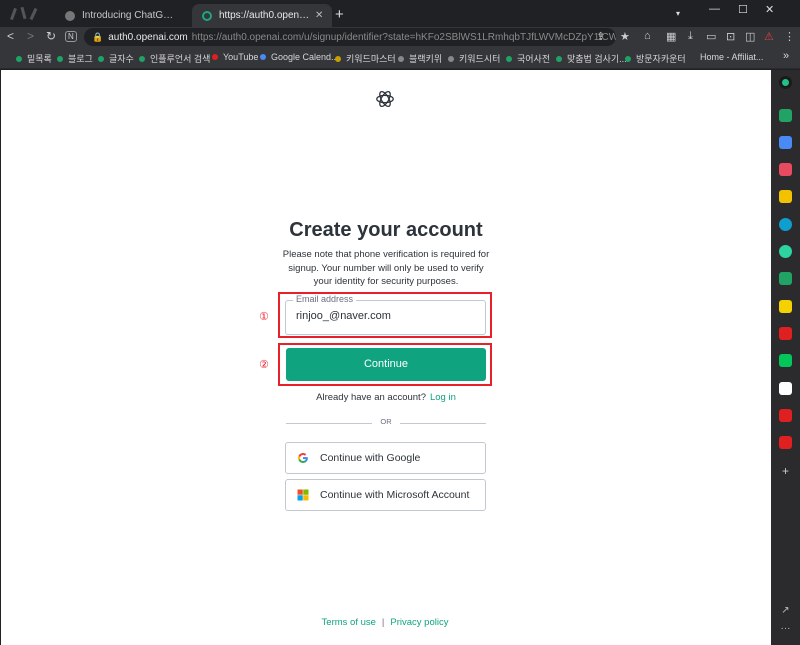 The height and width of the screenshot is (645, 800). I want to click on download-icon: ⤓, so click(690, 36).